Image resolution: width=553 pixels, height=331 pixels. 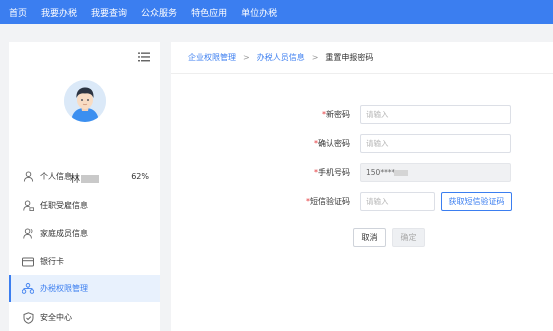 I want to click on confirm-password-label: *确认密码, so click(x=332, y=143).